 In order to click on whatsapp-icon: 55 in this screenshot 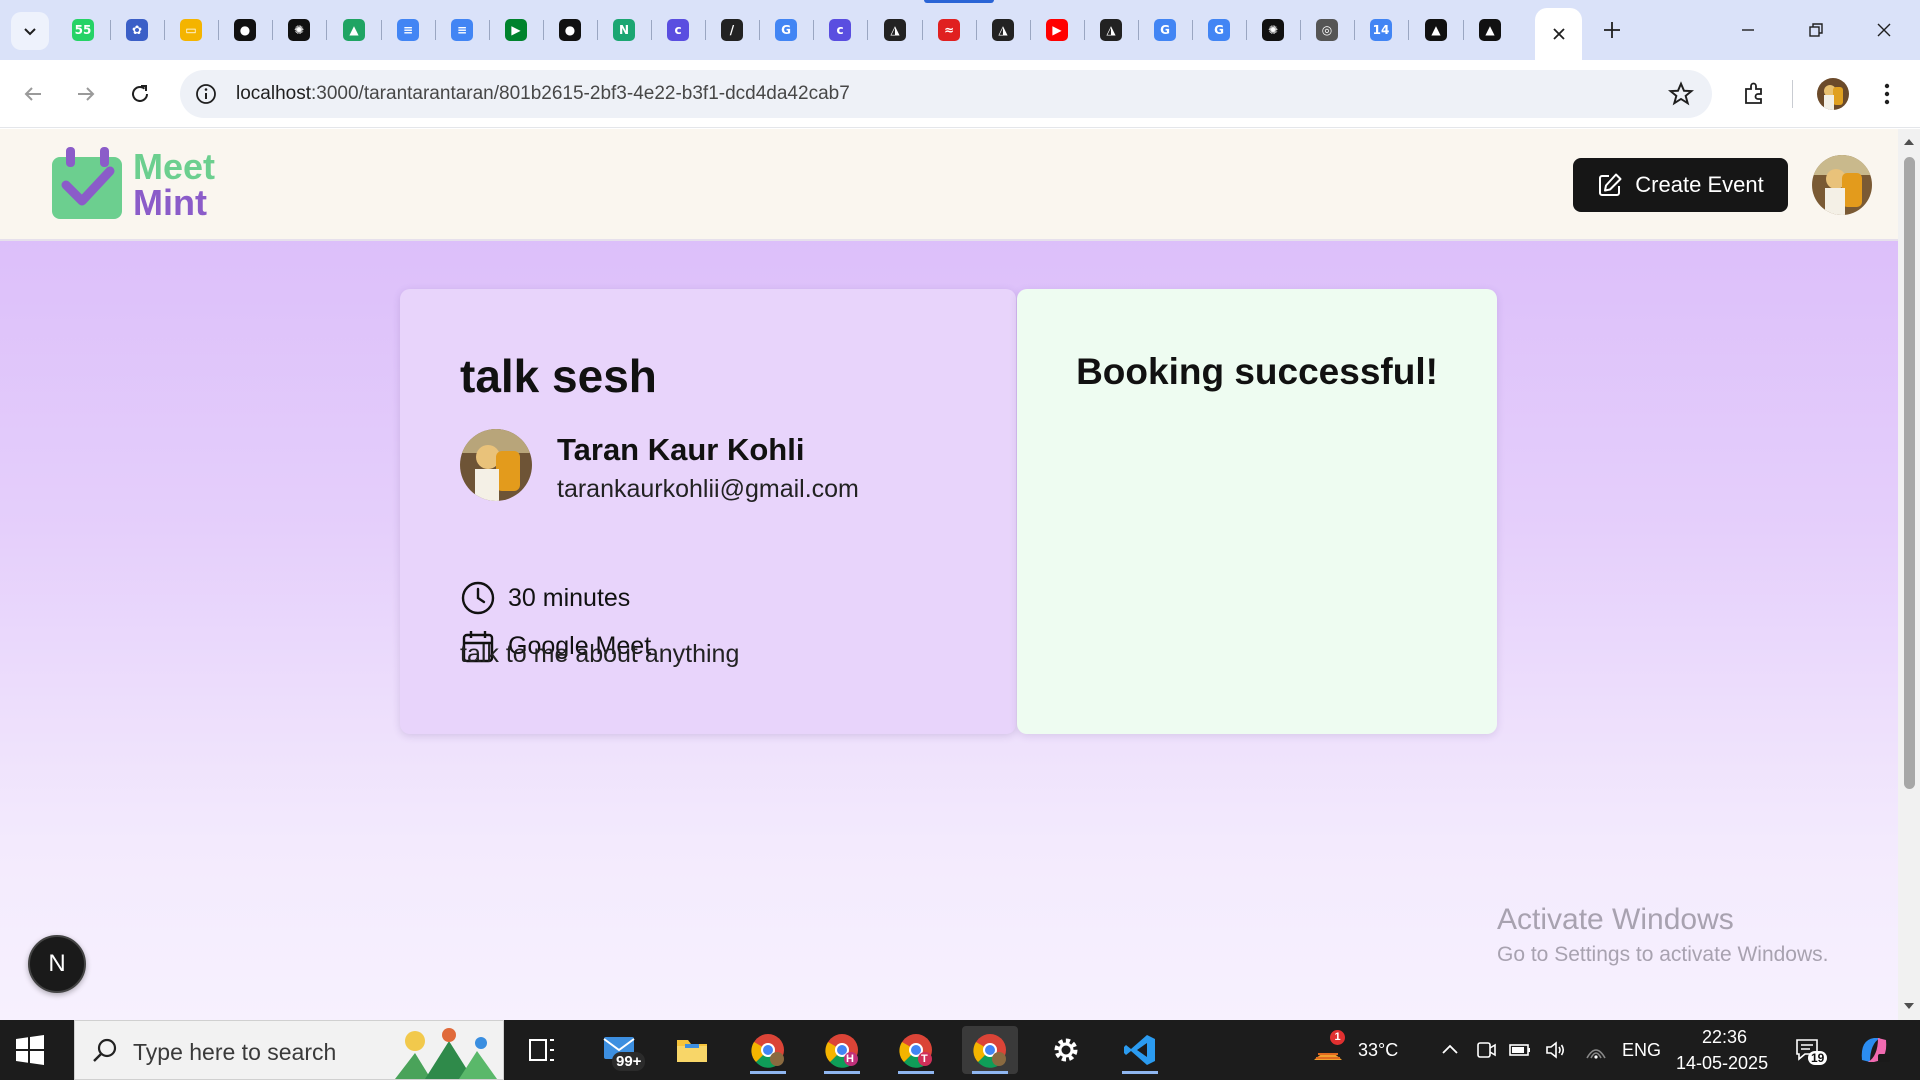, I will do `click(83, 30)`.